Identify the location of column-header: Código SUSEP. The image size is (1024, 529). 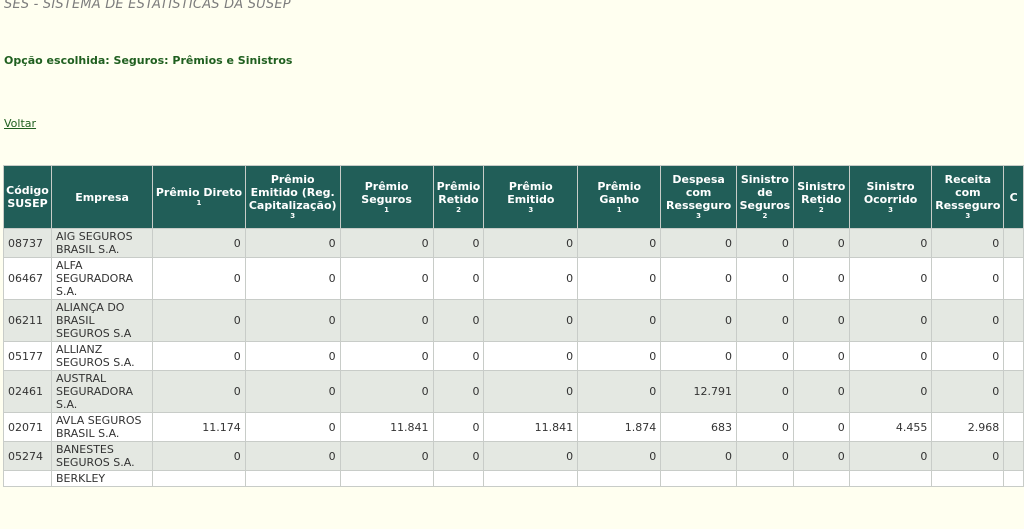
(27, 197).